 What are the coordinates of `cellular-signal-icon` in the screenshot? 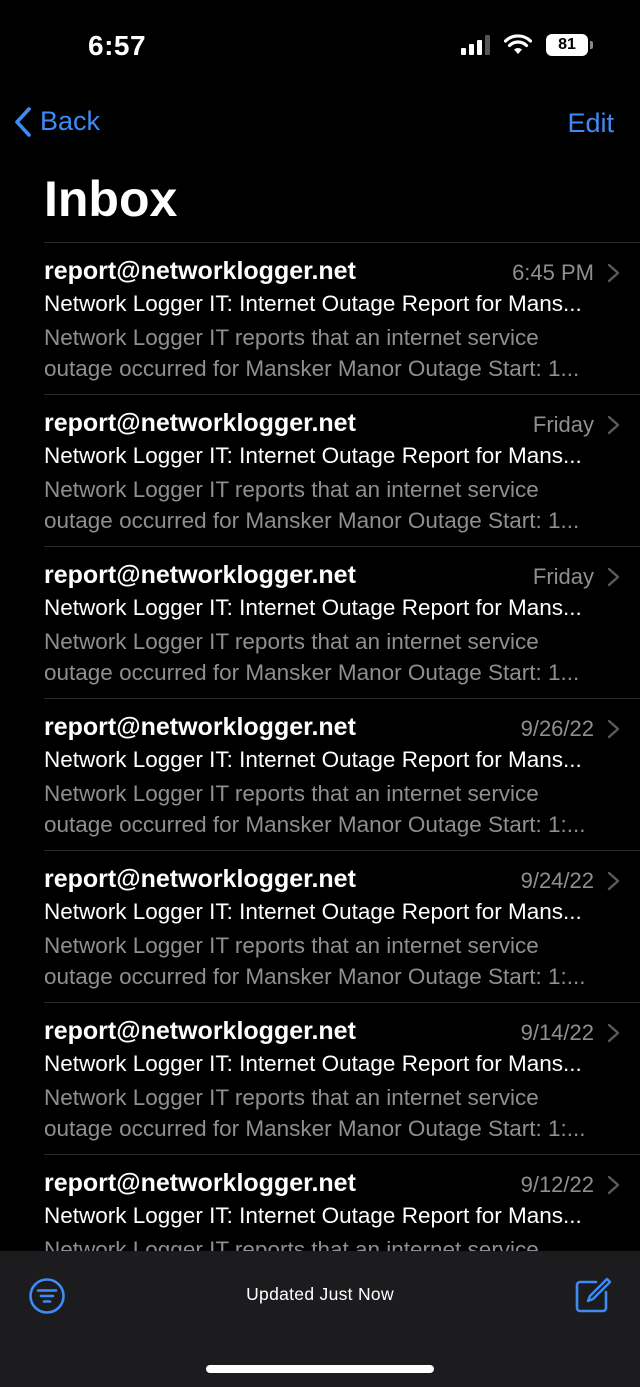 It's located at (475, 45).